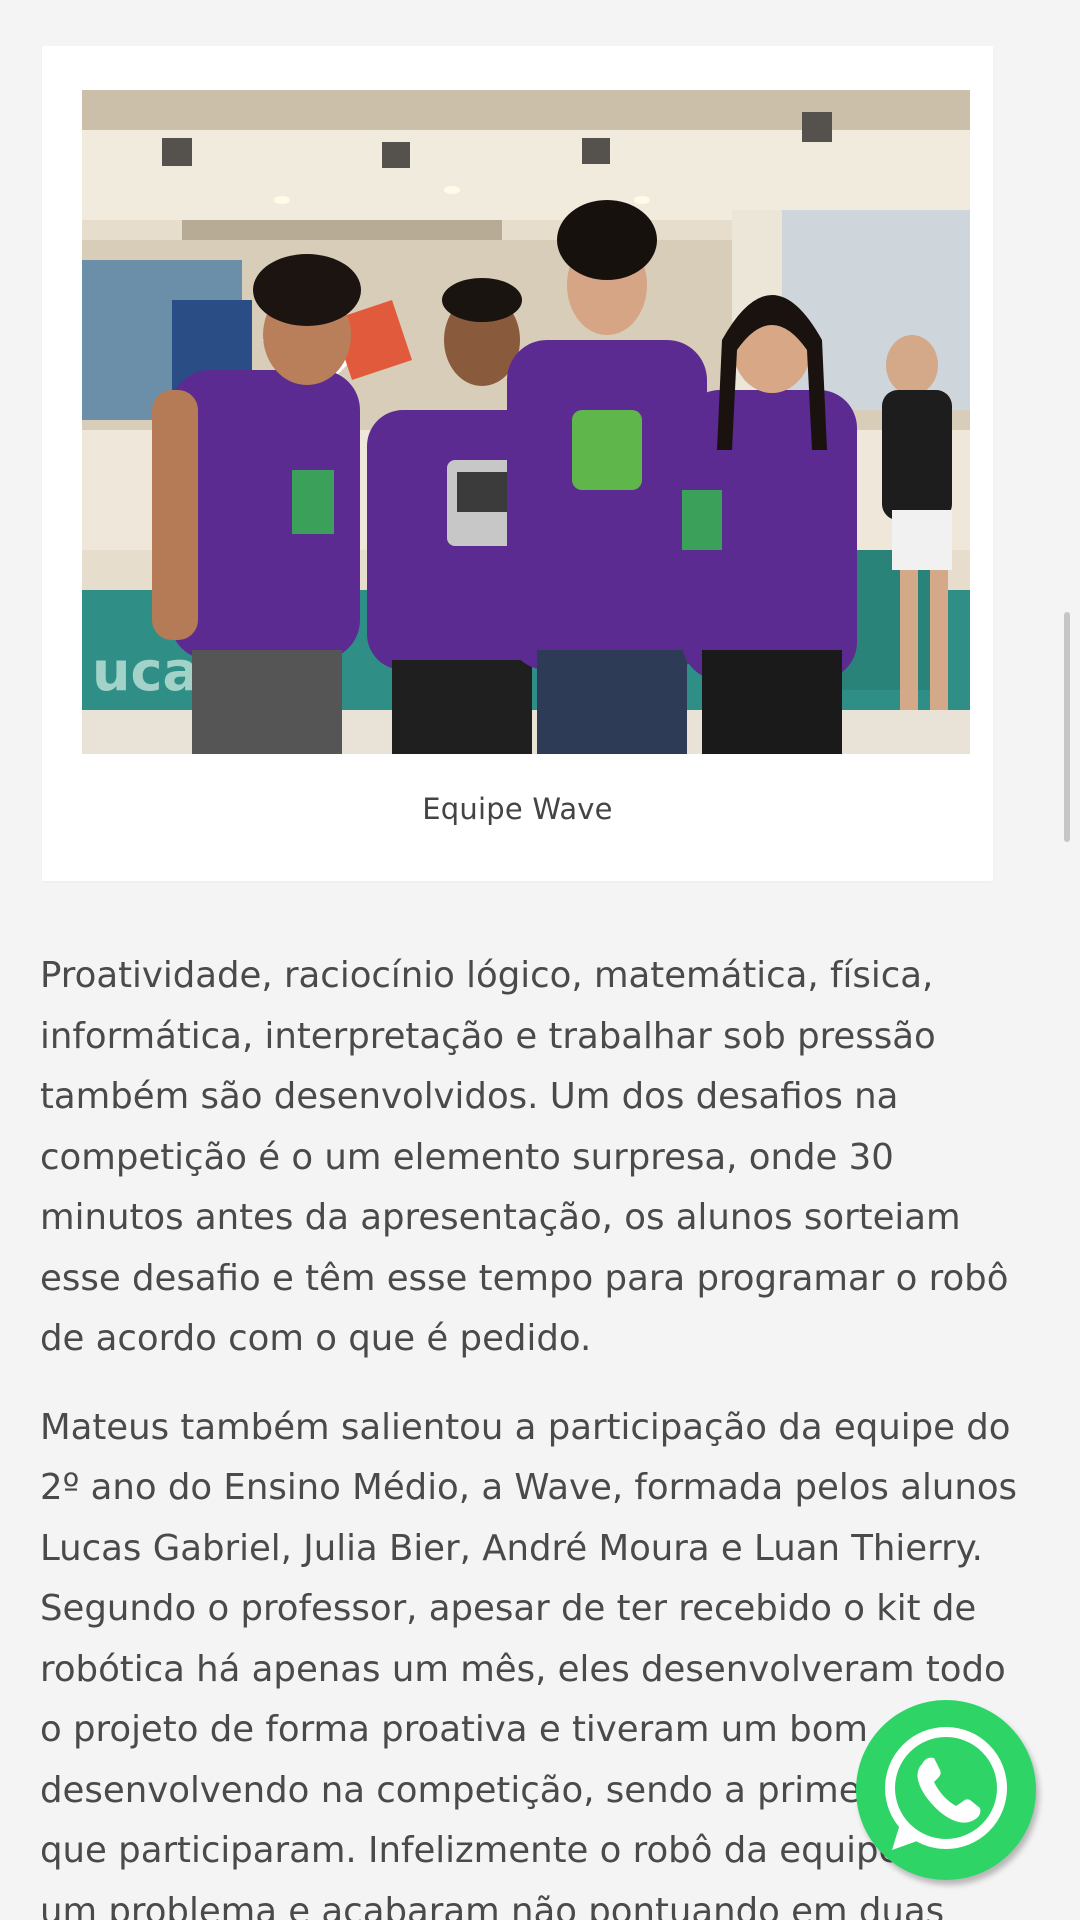 The width and height of the screenshot is (1080, 1920). I want to click on whatsapp-icon, so click(946, 1788).